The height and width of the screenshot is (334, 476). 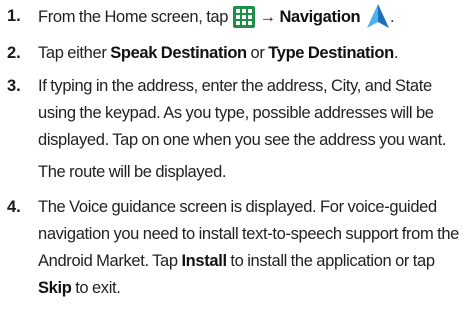 What do you see at coordinates (133, 17) in the screenshot?
I see `step-text-part: From the Home screen, tap` at bounding box center [133, 17].